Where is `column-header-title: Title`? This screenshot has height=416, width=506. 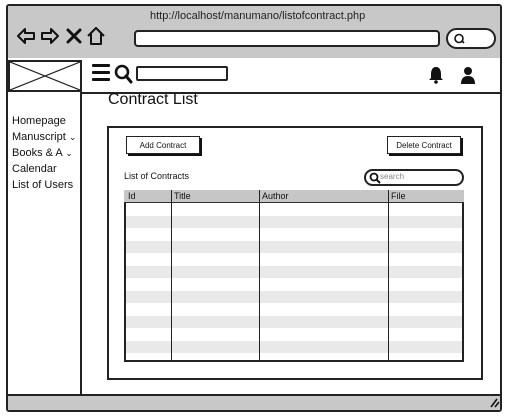
column-header-title: Title is located at coordinates (182, 196).